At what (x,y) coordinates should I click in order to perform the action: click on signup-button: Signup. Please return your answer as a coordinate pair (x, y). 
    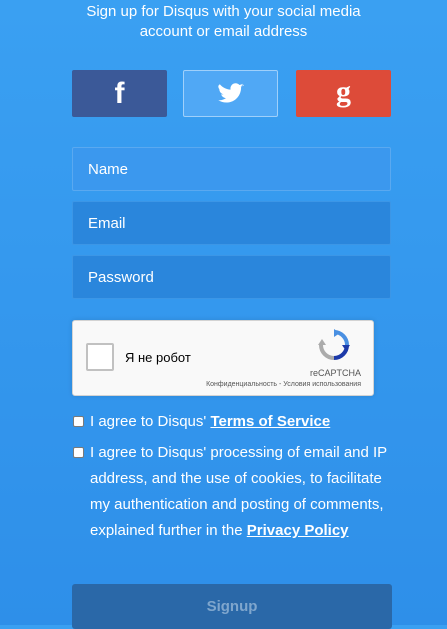
    Looking at the image, I should click on (232, 606).